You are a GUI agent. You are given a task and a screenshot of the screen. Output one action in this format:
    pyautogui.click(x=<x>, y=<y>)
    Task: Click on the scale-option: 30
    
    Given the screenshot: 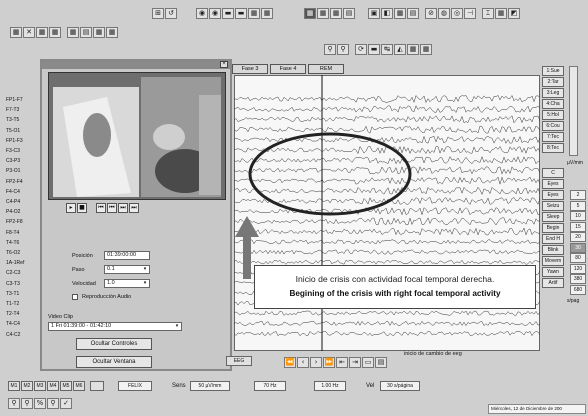 What is the action you would take?
    pyautogui.click(x=578, y=247)
    